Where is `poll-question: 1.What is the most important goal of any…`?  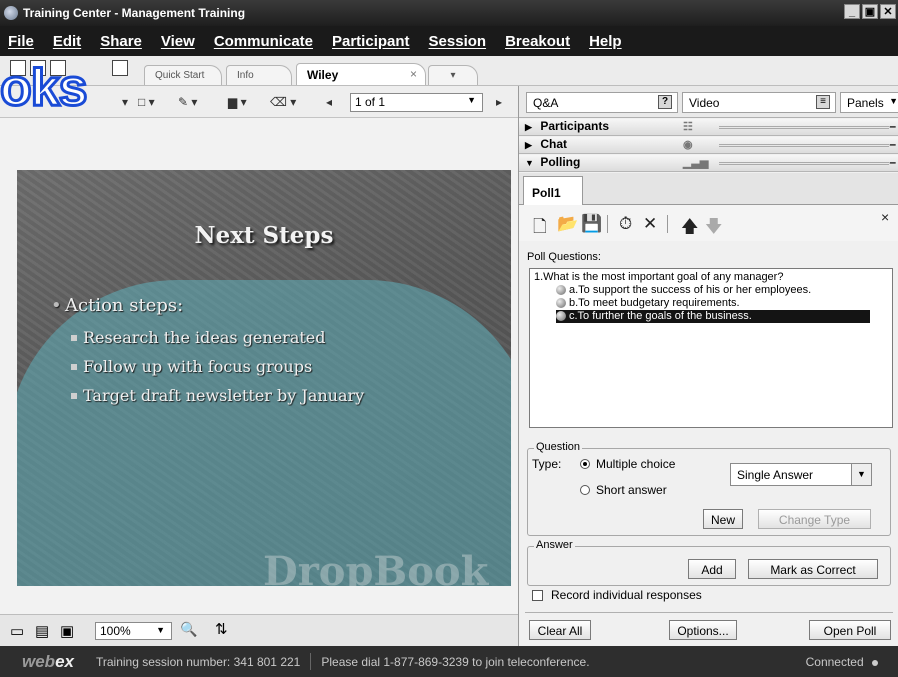
poll-question: 1.What is the most important goal of any… is located at coordinates (711, 277).